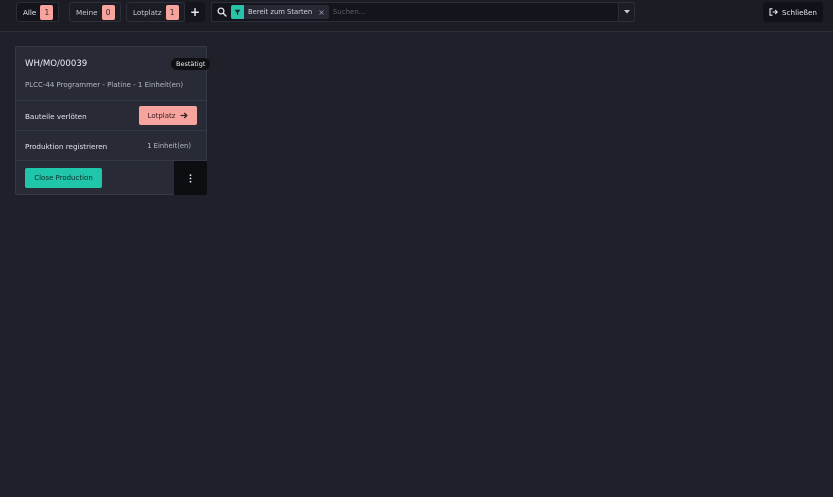 The image size is (833, 497). I want to click on quantity-value: 1 Einheit(en), so click(169, 146).